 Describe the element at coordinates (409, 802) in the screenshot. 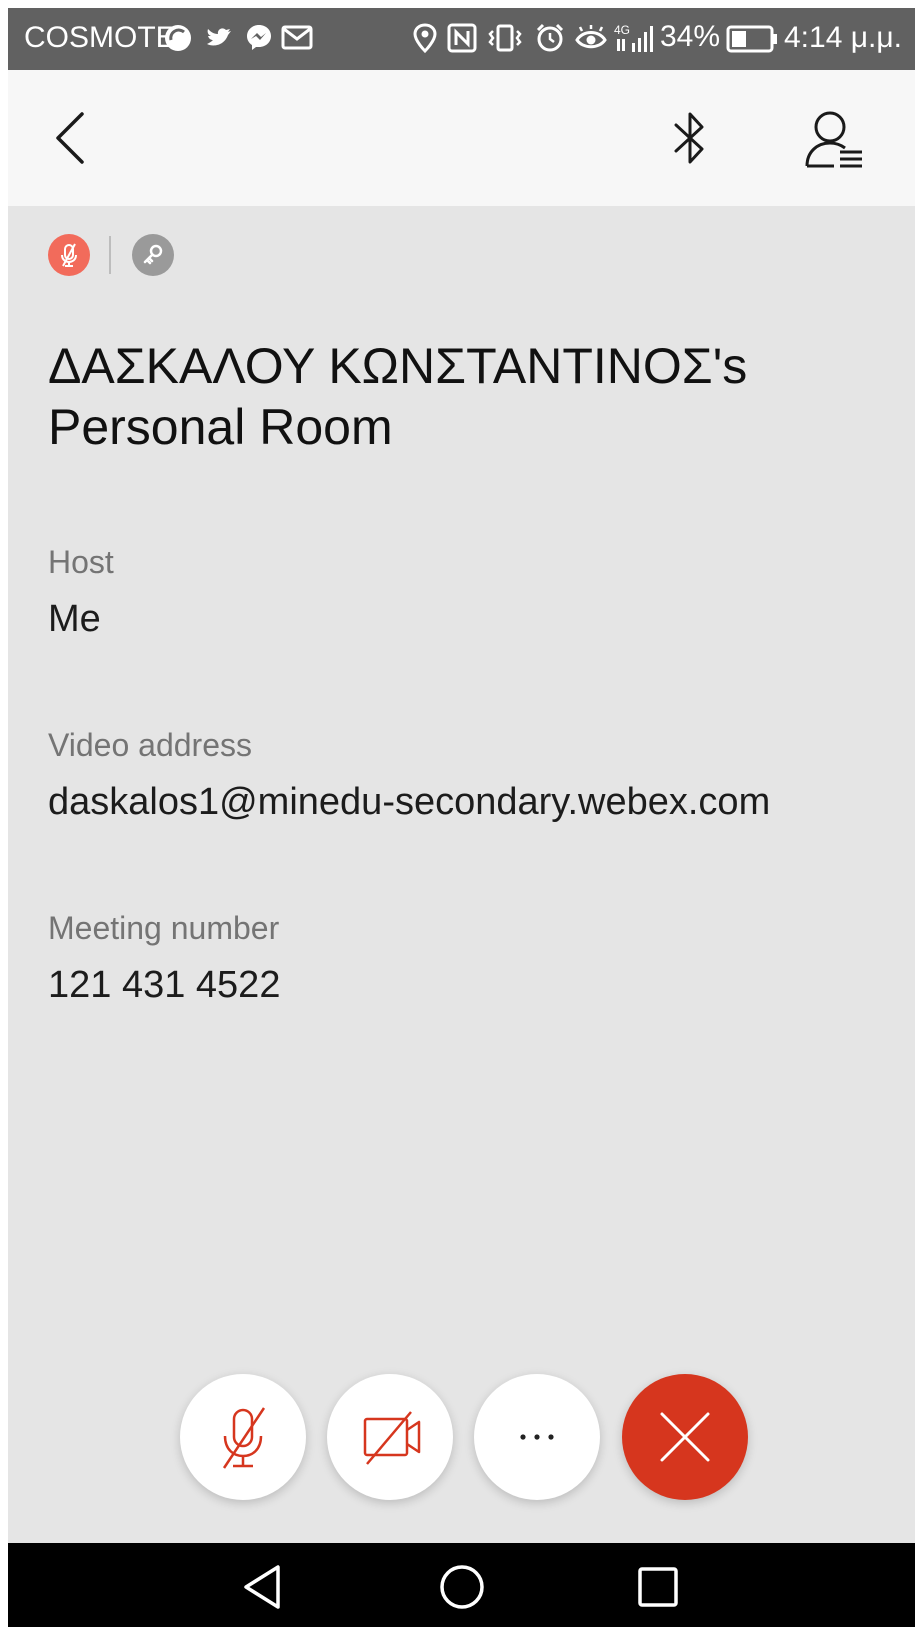

I see `video-address-value: daskalos1@minedu-secondary.webex.com` at that location.